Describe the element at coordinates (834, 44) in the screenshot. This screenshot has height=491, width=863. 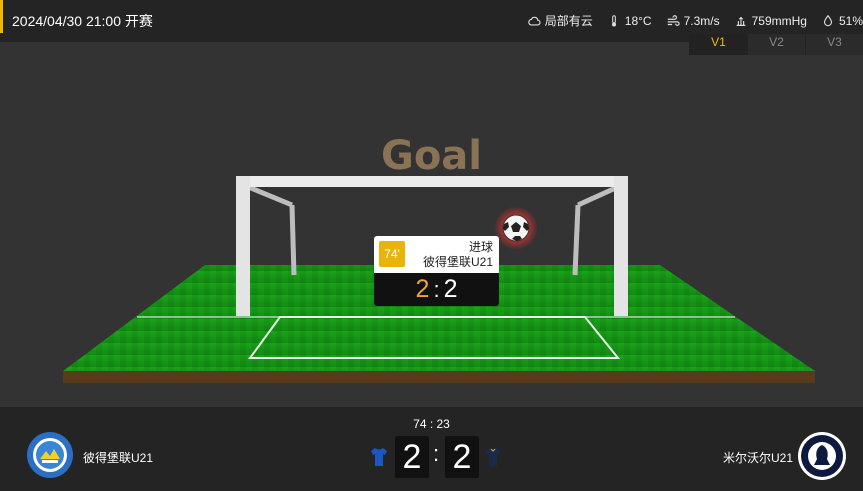
I see `tab-v3: V3` at that location.